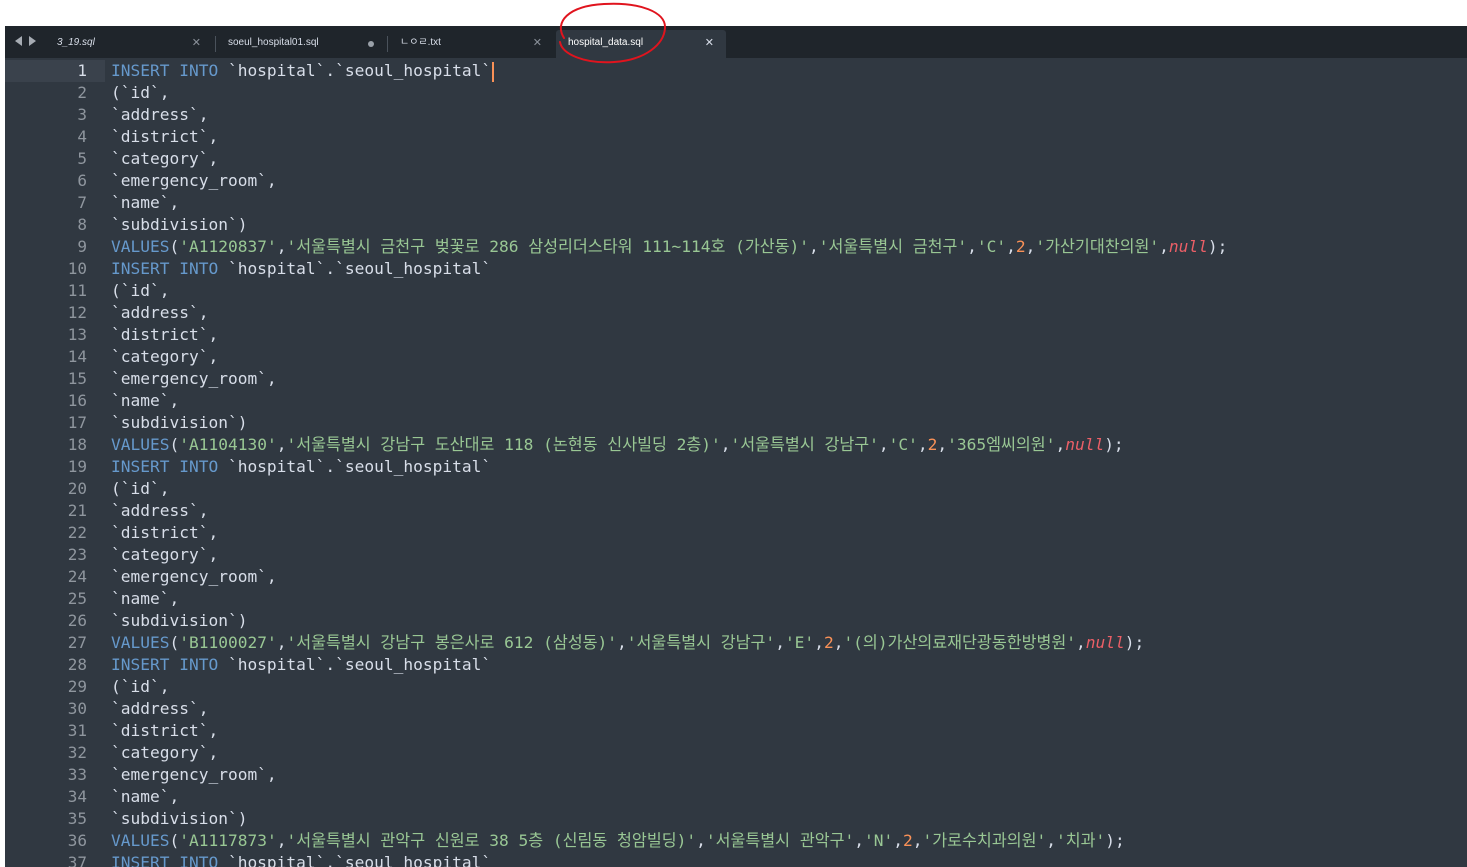  Describe the element at coordinates (82, 158) in the screenshot. I see `line-number: 5` at that location.